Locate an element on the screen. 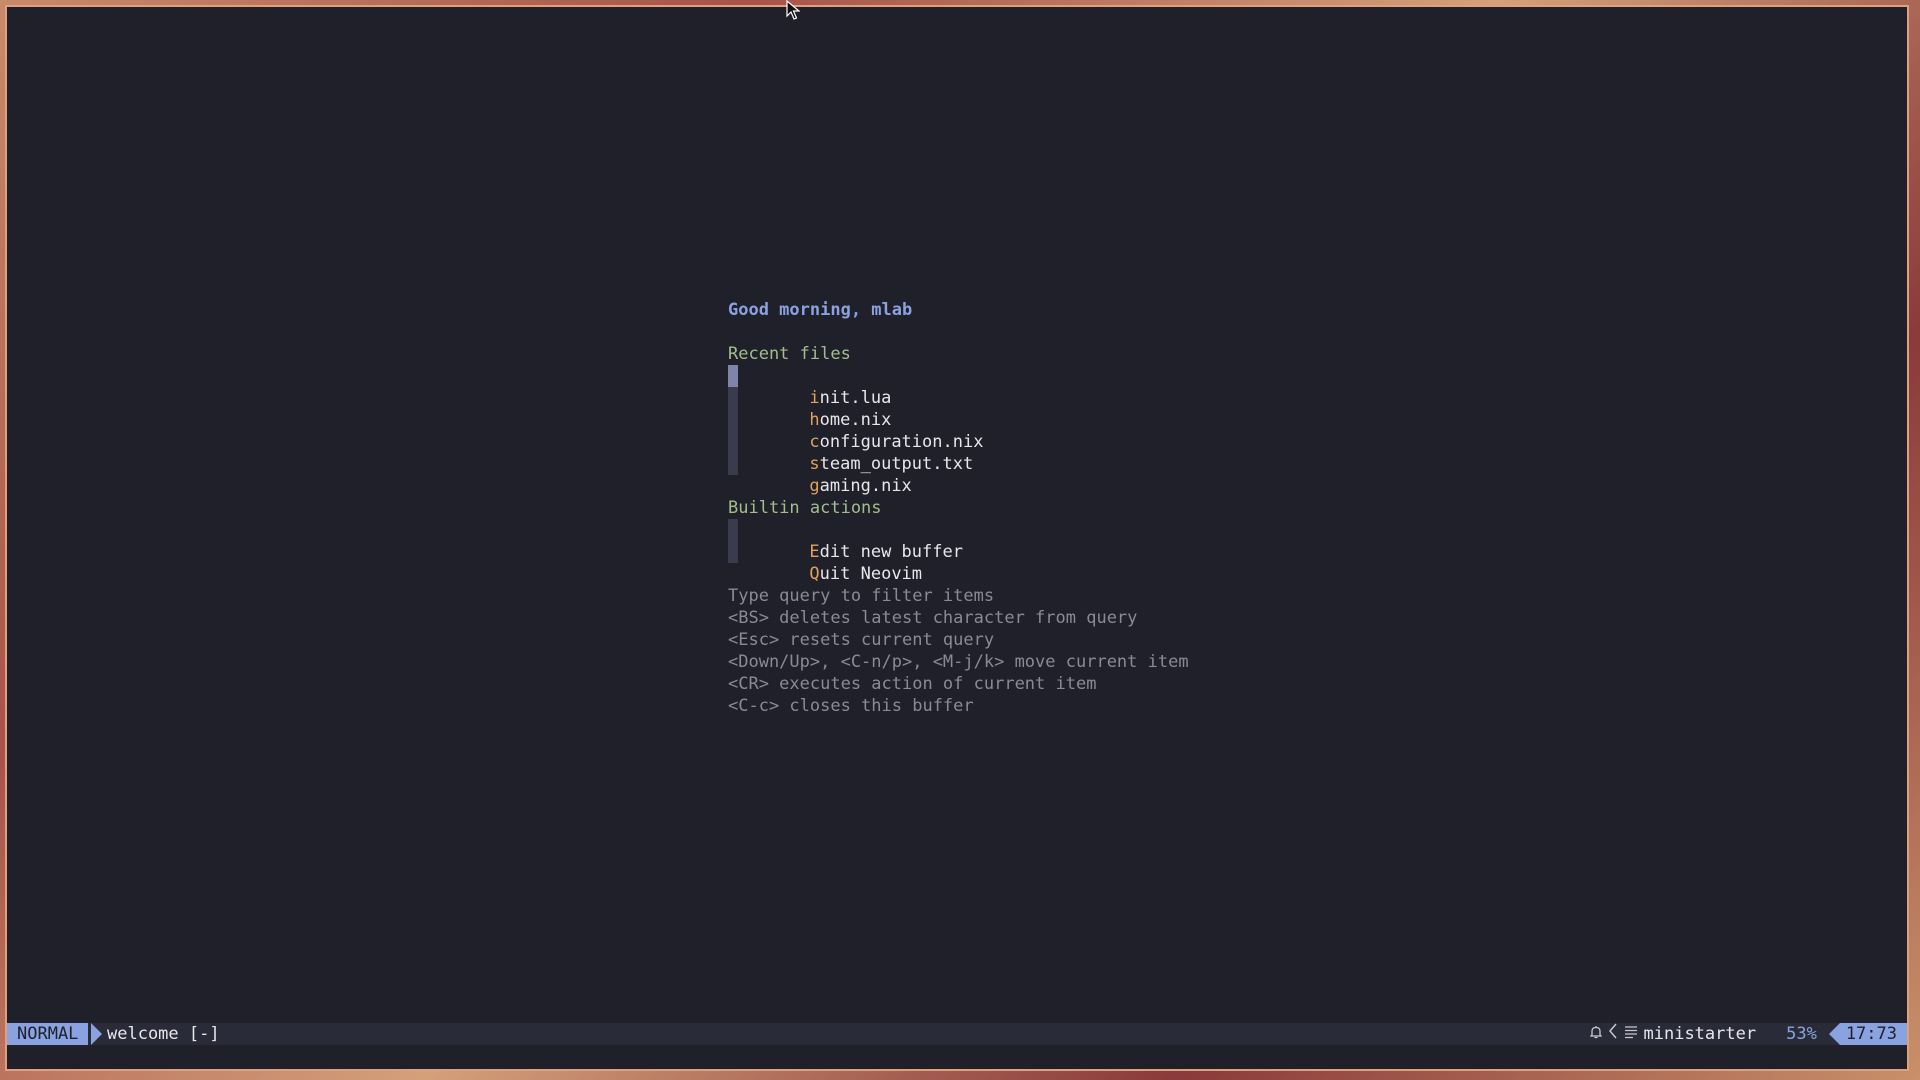  builtin-action-quit-neovim: Quit Neovim is located at coordinates (958, 562).